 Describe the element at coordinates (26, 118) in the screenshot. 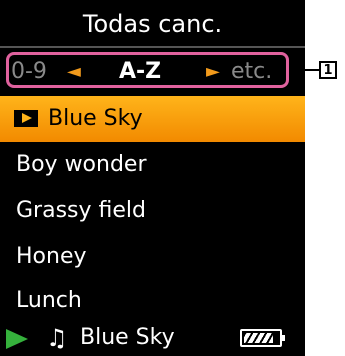

I see `now-playing-icon` at that location.